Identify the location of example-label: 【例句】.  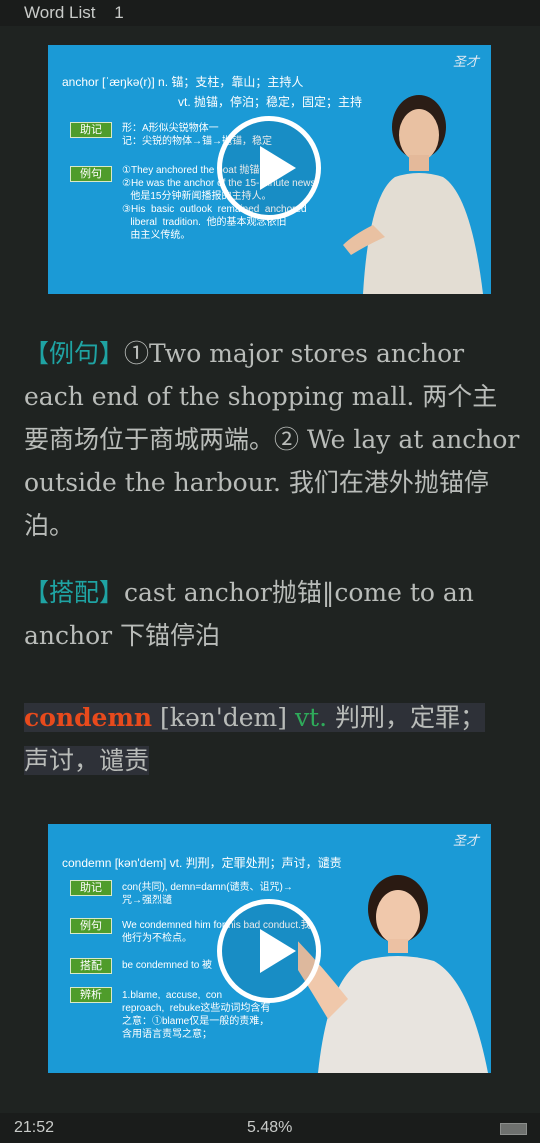
(74, 353).